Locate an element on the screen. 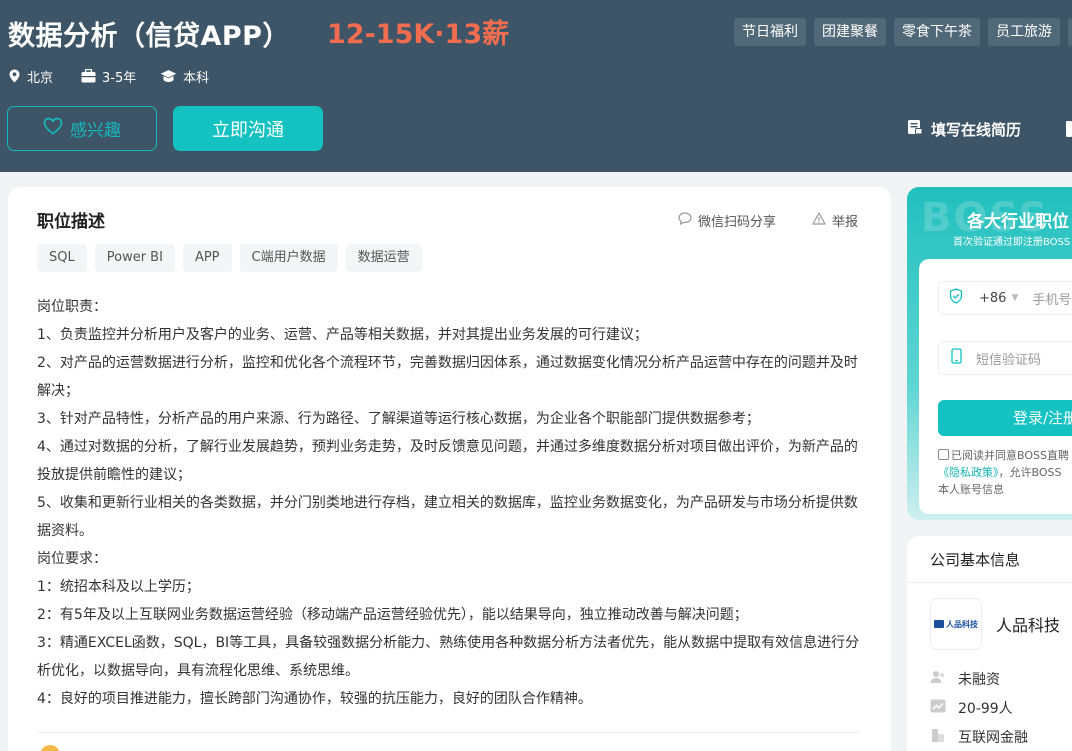 Image resolution: width=1072 pixels, height=751 pixels. education-value: 本科 is located at coordinates (196, 78).